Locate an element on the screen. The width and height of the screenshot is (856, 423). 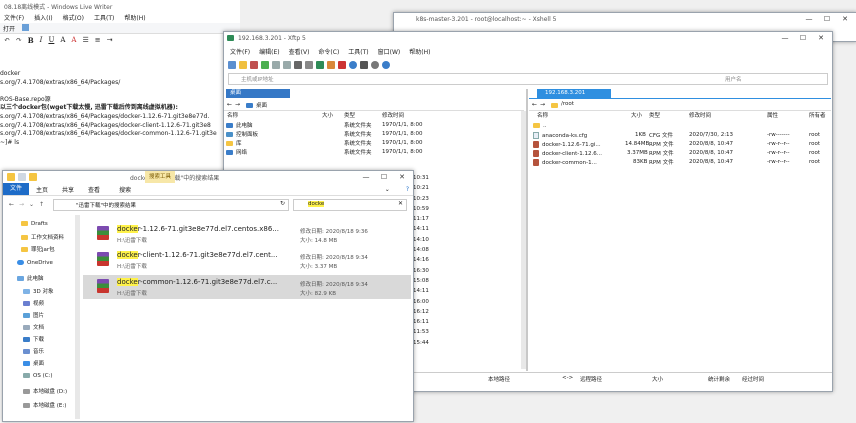
redo-icon: ↷ is located at coordinates (19, 40).